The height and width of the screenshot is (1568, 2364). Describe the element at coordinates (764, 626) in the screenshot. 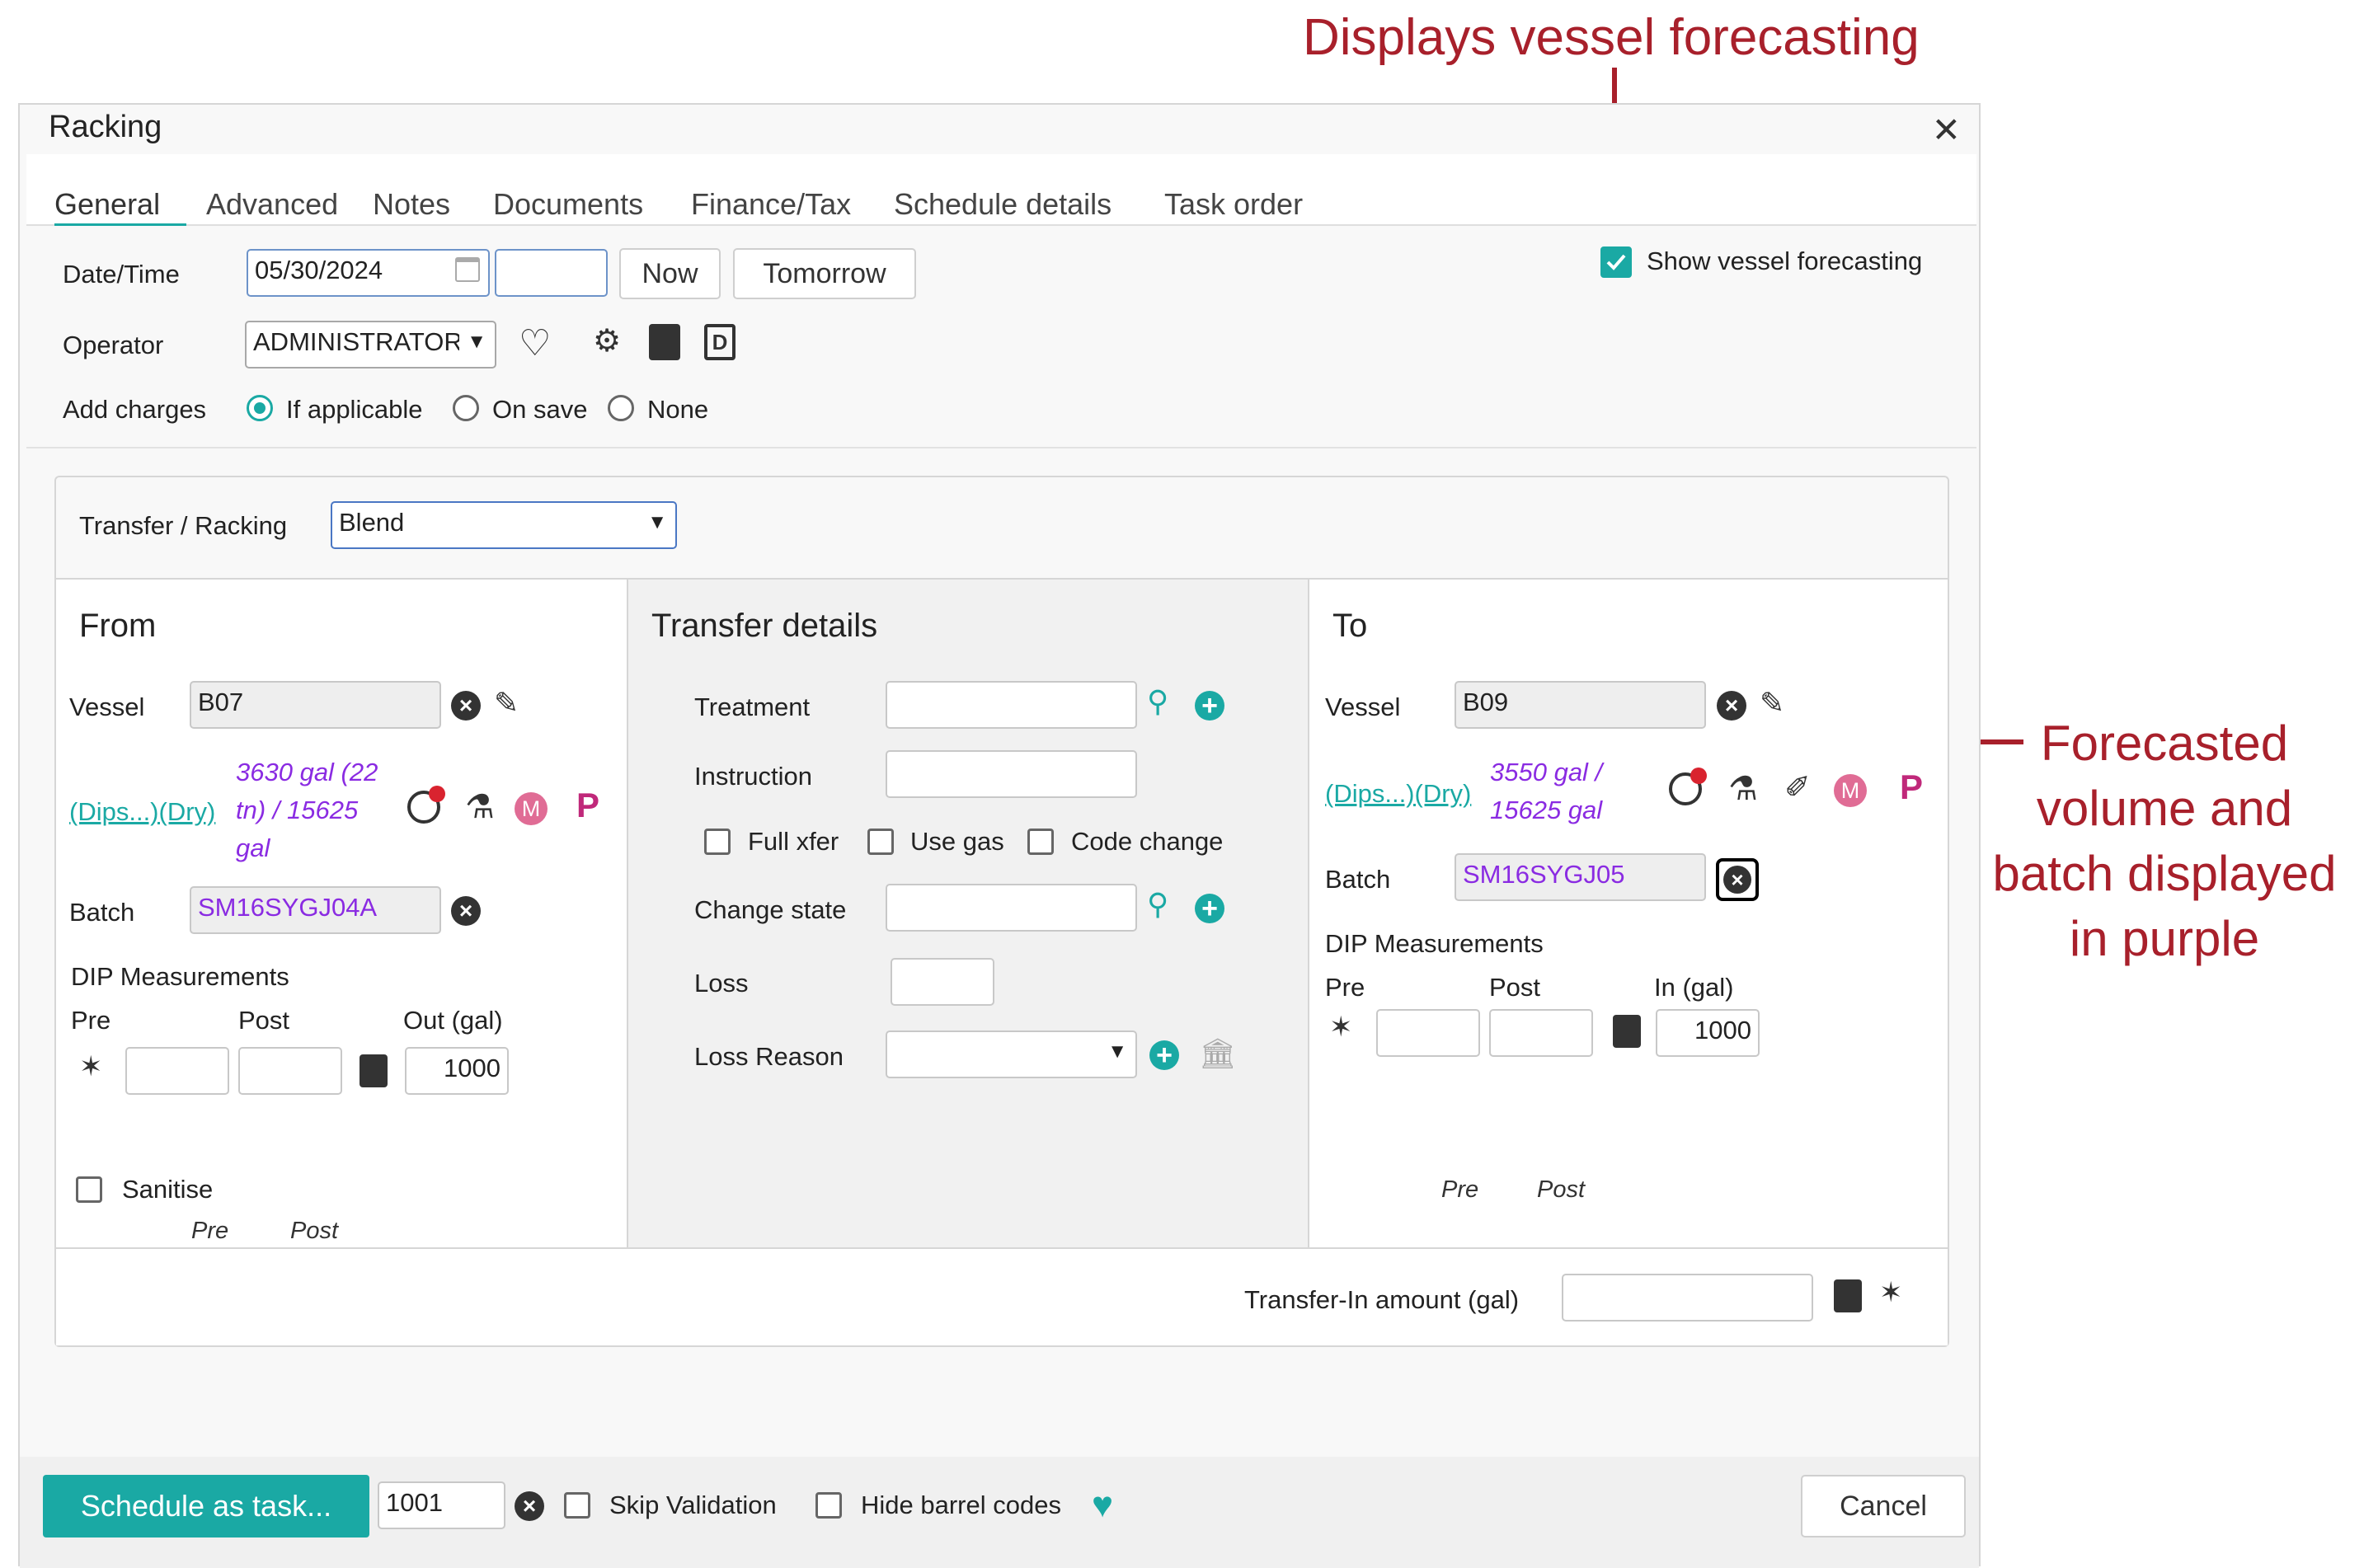

I see `transfer-details-header: Transfer details` at that location.